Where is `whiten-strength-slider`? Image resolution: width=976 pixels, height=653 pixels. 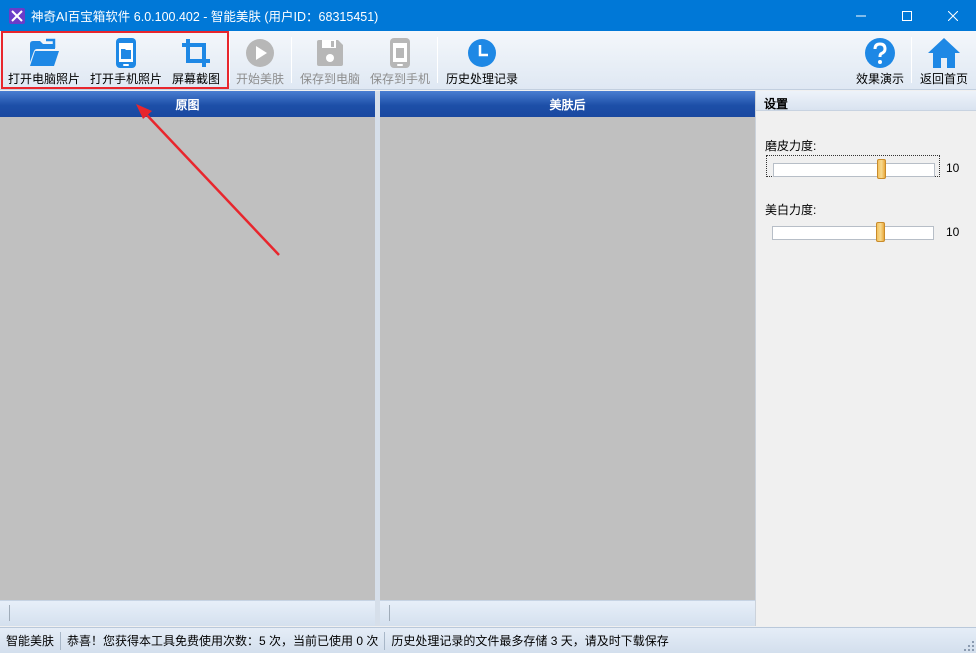
whiten-strength-slider is located at coordinates (853, 230).